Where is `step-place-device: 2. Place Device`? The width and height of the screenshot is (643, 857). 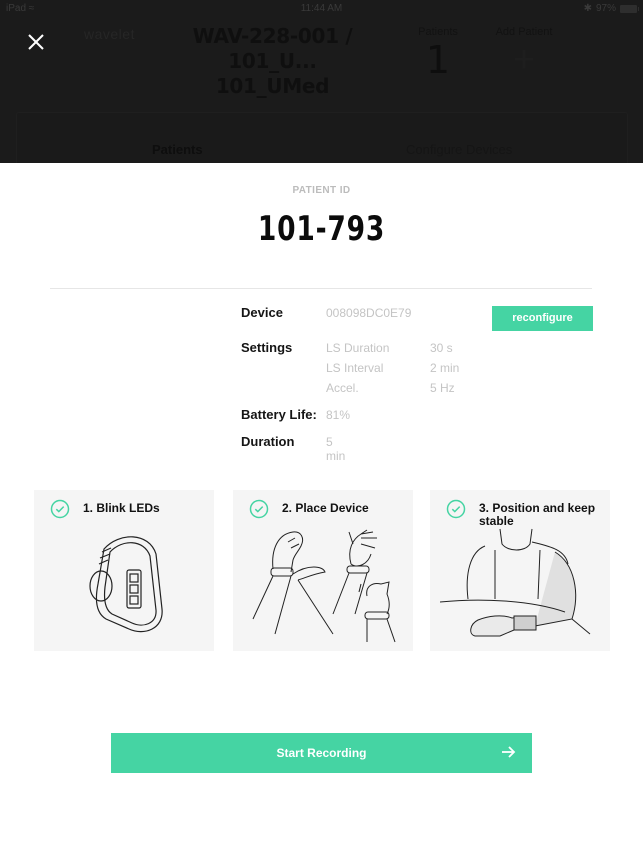 step-place-device: 2. Place Device is located at coordinates (323, 570).